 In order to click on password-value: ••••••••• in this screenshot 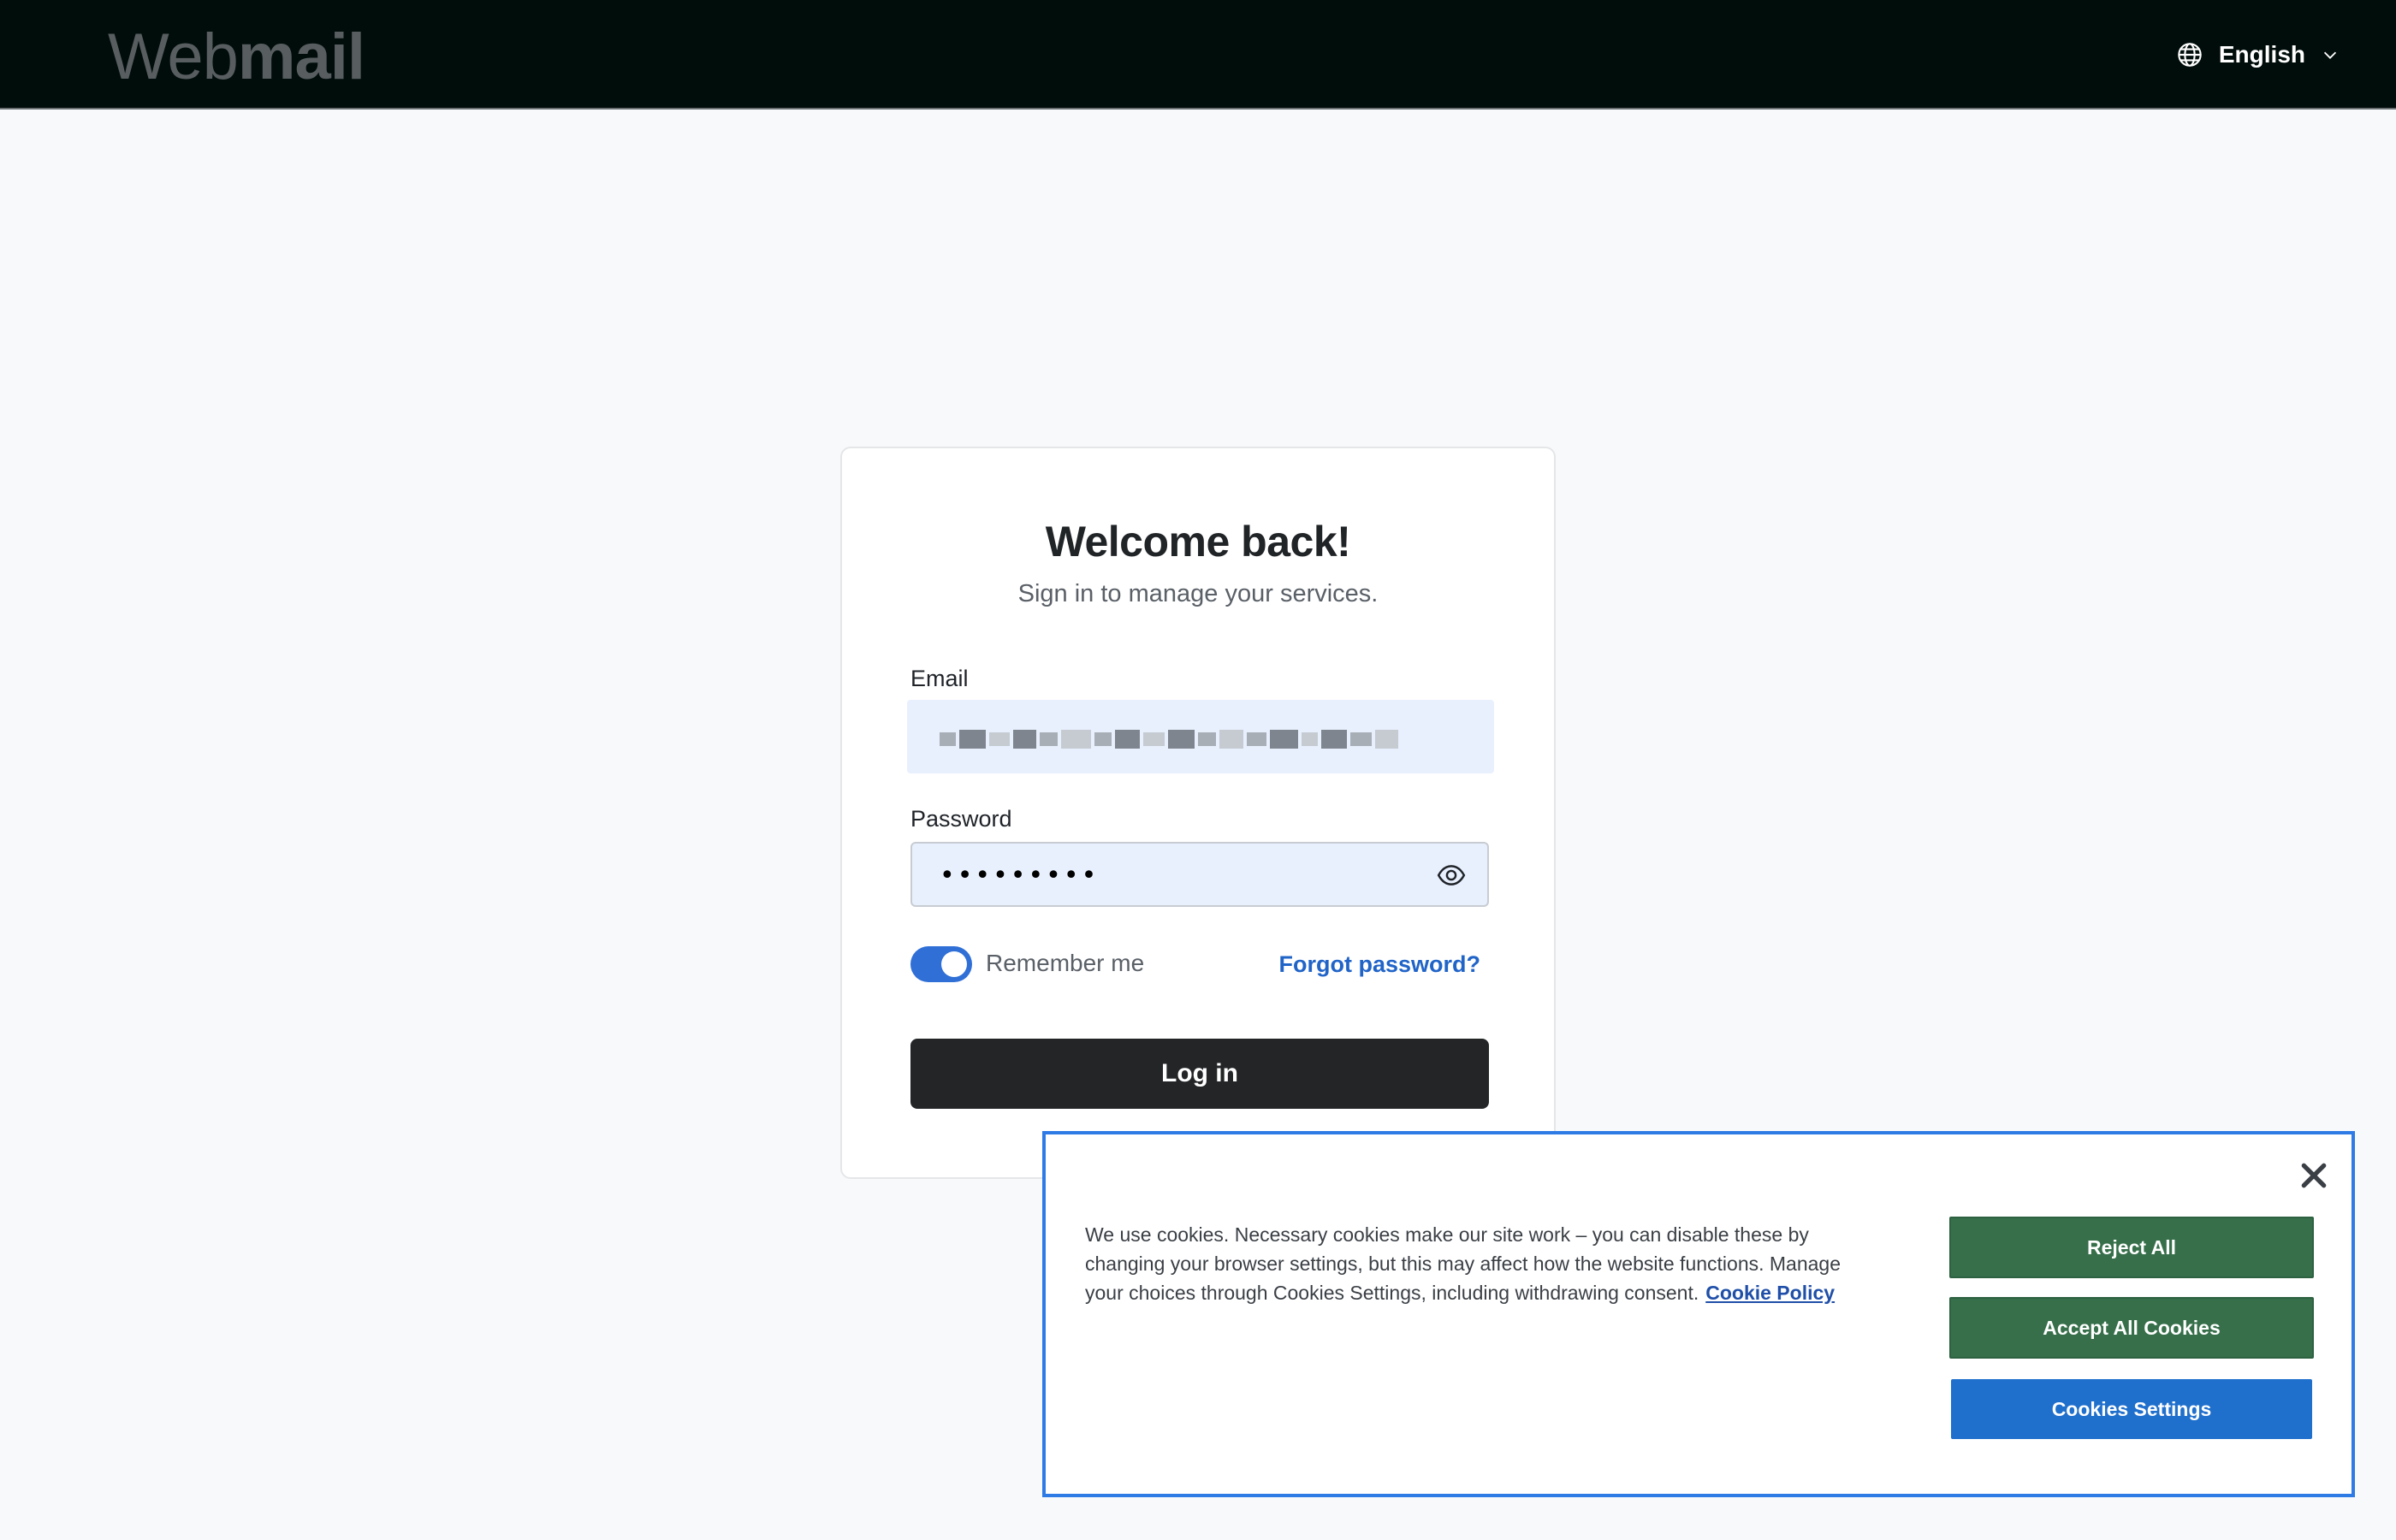, I will do `click(1020, 876)`.